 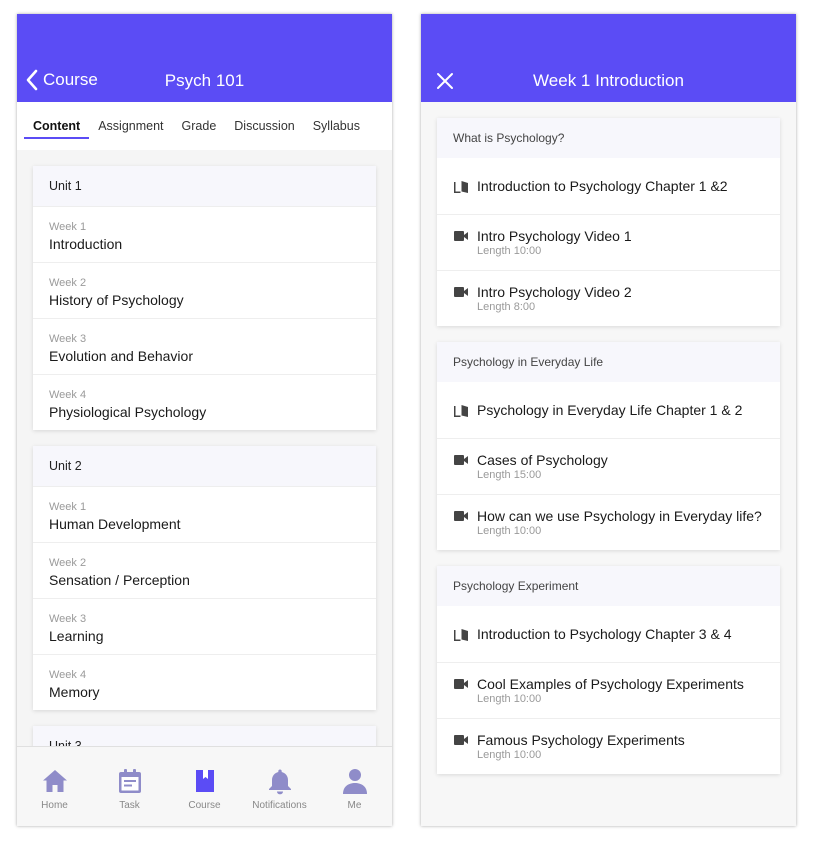 I want to click on app-bar: Course Psych 101, so click(x=204, y=58).